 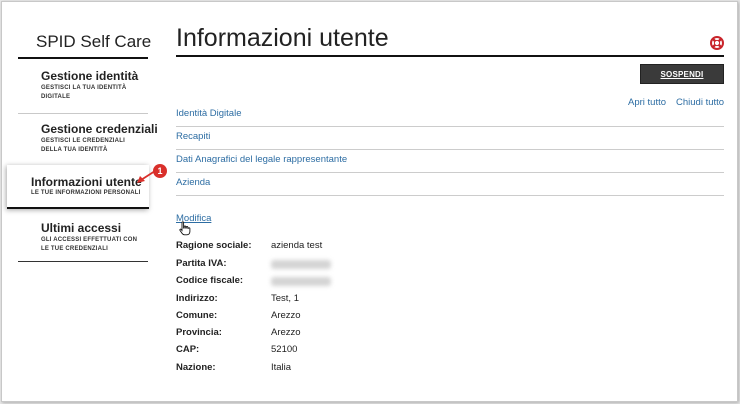 I want to click on field-value: 52100, so click(x=284, y=349).